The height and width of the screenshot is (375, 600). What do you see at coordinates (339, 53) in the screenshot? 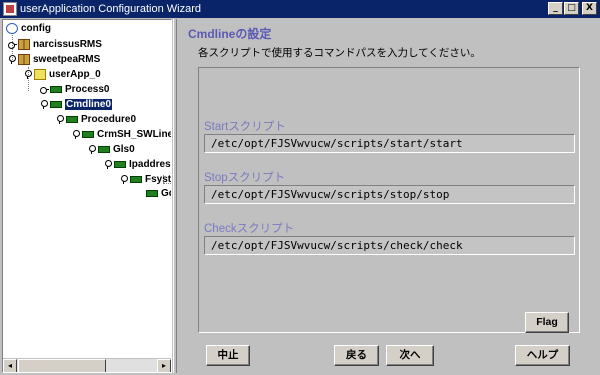
I see `instruction-text: 各スクリプトで使用するコマンドパスを入力してください。` at bounding box center [339, 53].